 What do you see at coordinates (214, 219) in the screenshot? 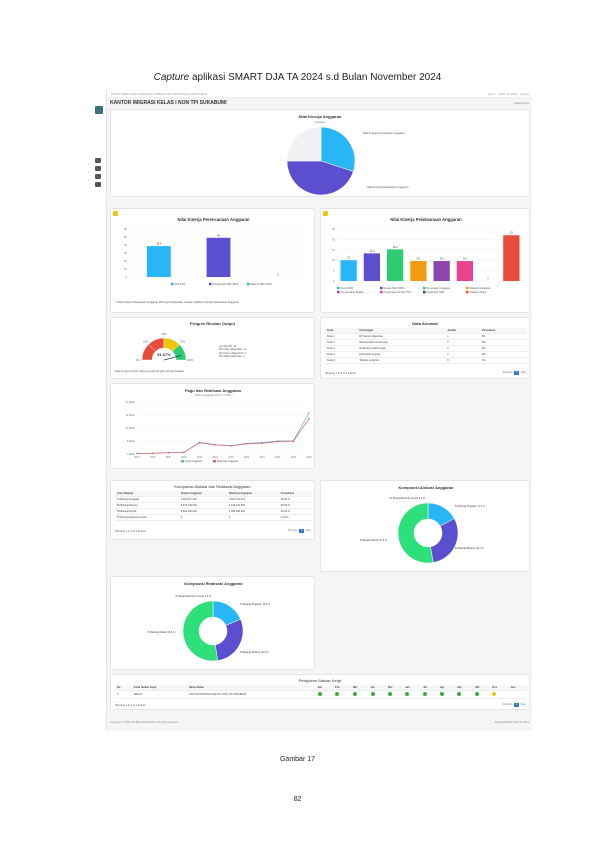
I see `chart-title: Nilai Kinerja Perencanaan Anggaran` at bounding box center [214, 219].